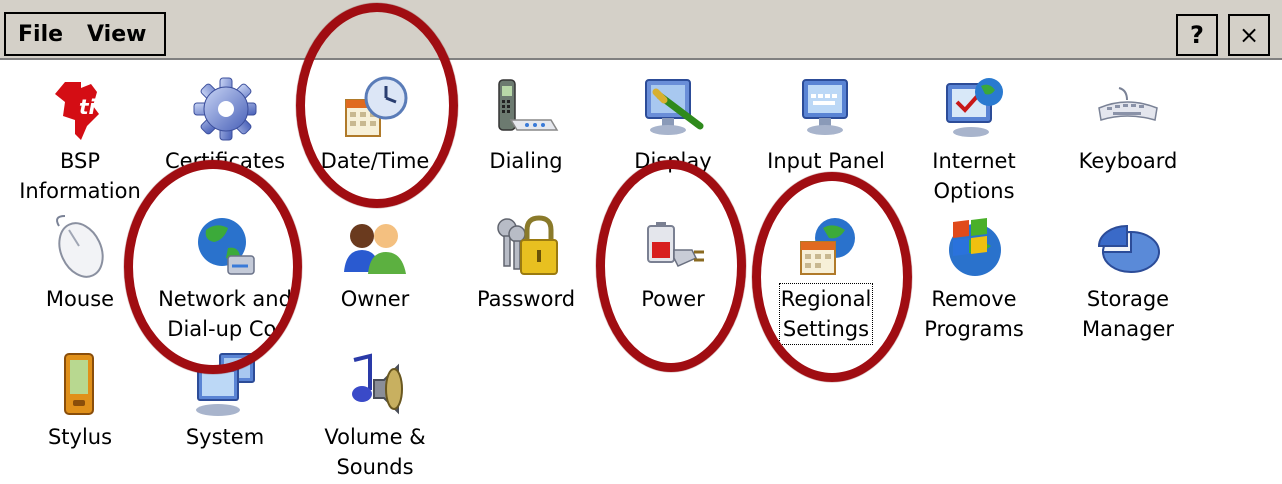  I want to click on help-button: ?, so click(1197, 35).